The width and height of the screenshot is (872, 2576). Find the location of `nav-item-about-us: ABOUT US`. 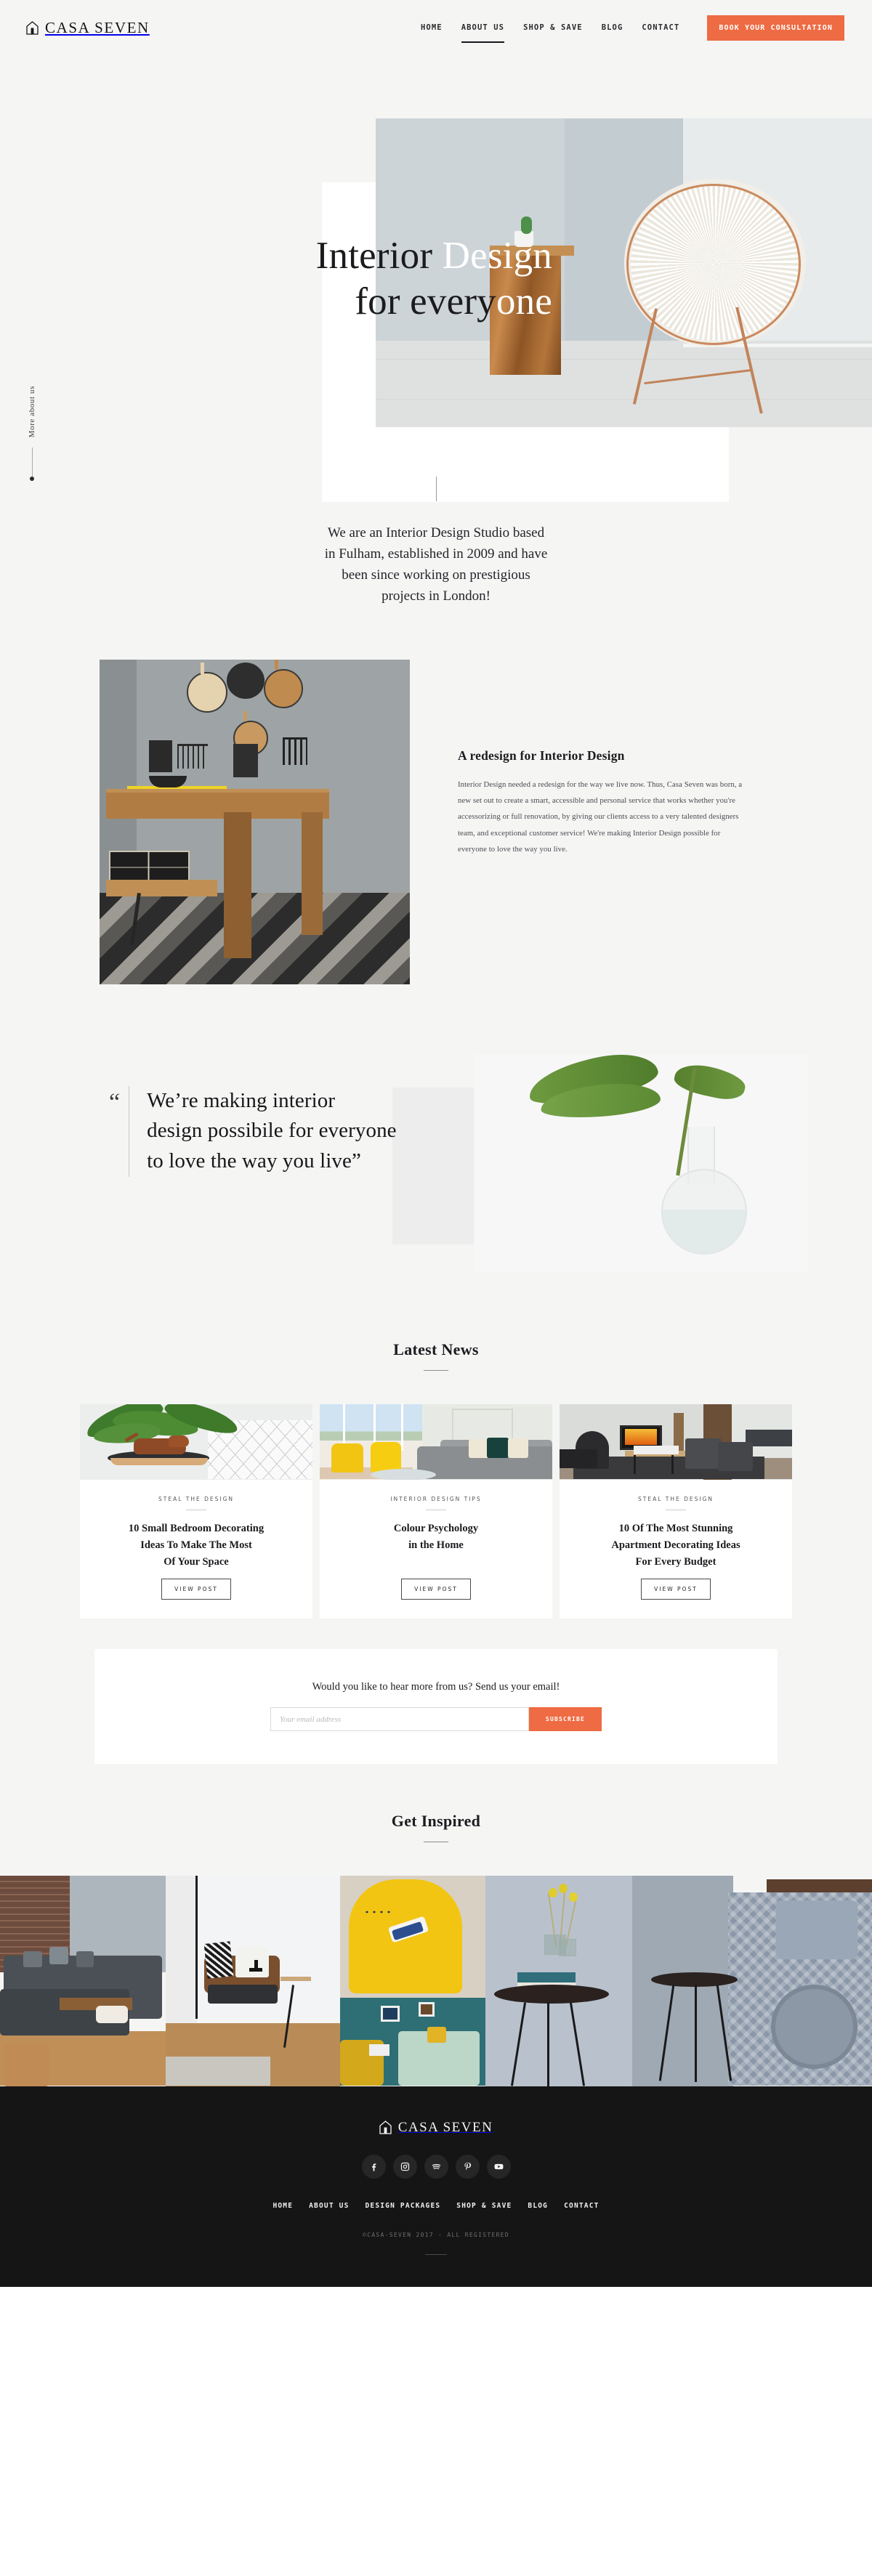

nav-item-about-us: ABOUT US is located at coordinates (483, 31).